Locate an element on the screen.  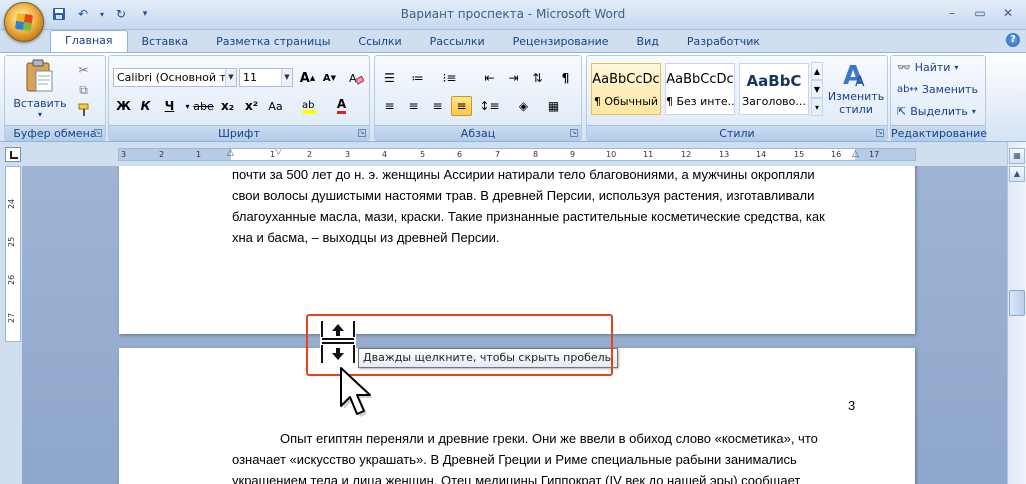
paste-button: Вставить ▾ is located at coordinates (40, 89).